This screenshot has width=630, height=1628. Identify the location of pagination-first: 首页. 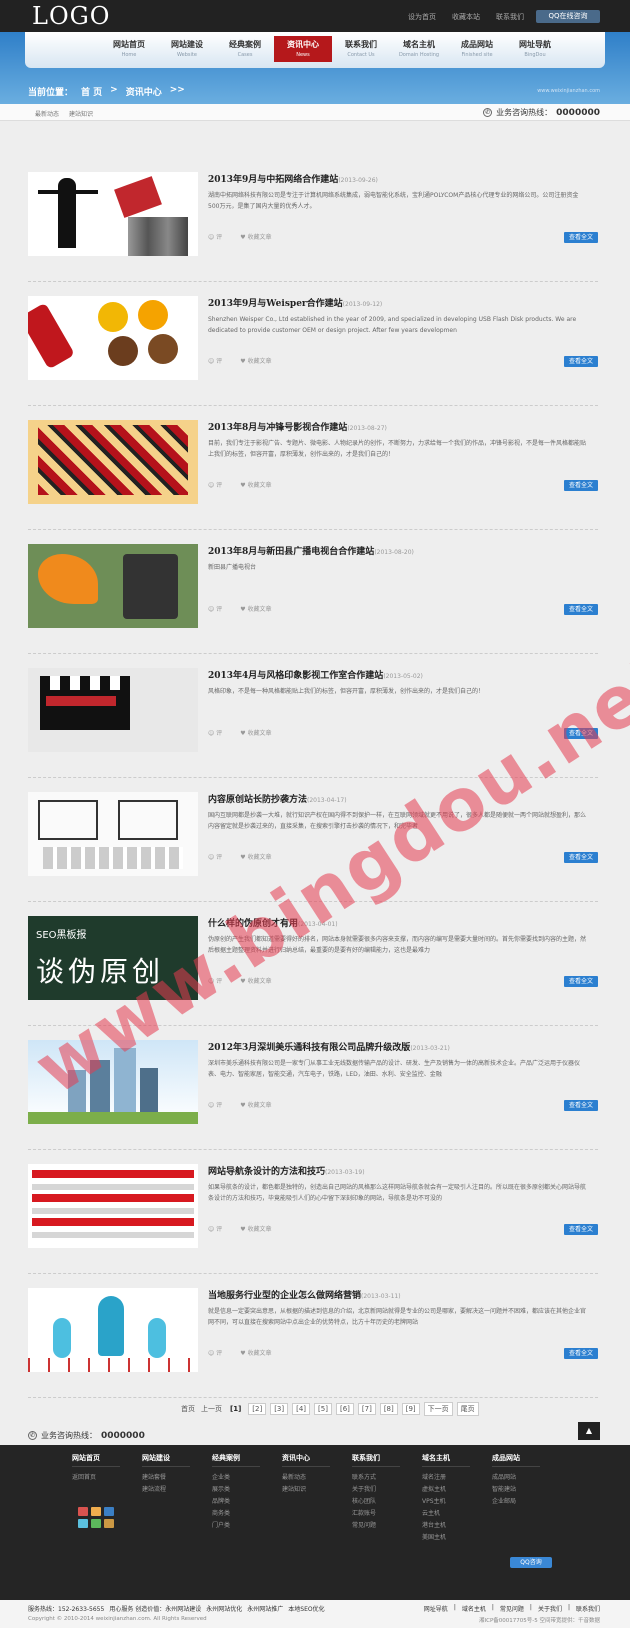
(188, 1409).